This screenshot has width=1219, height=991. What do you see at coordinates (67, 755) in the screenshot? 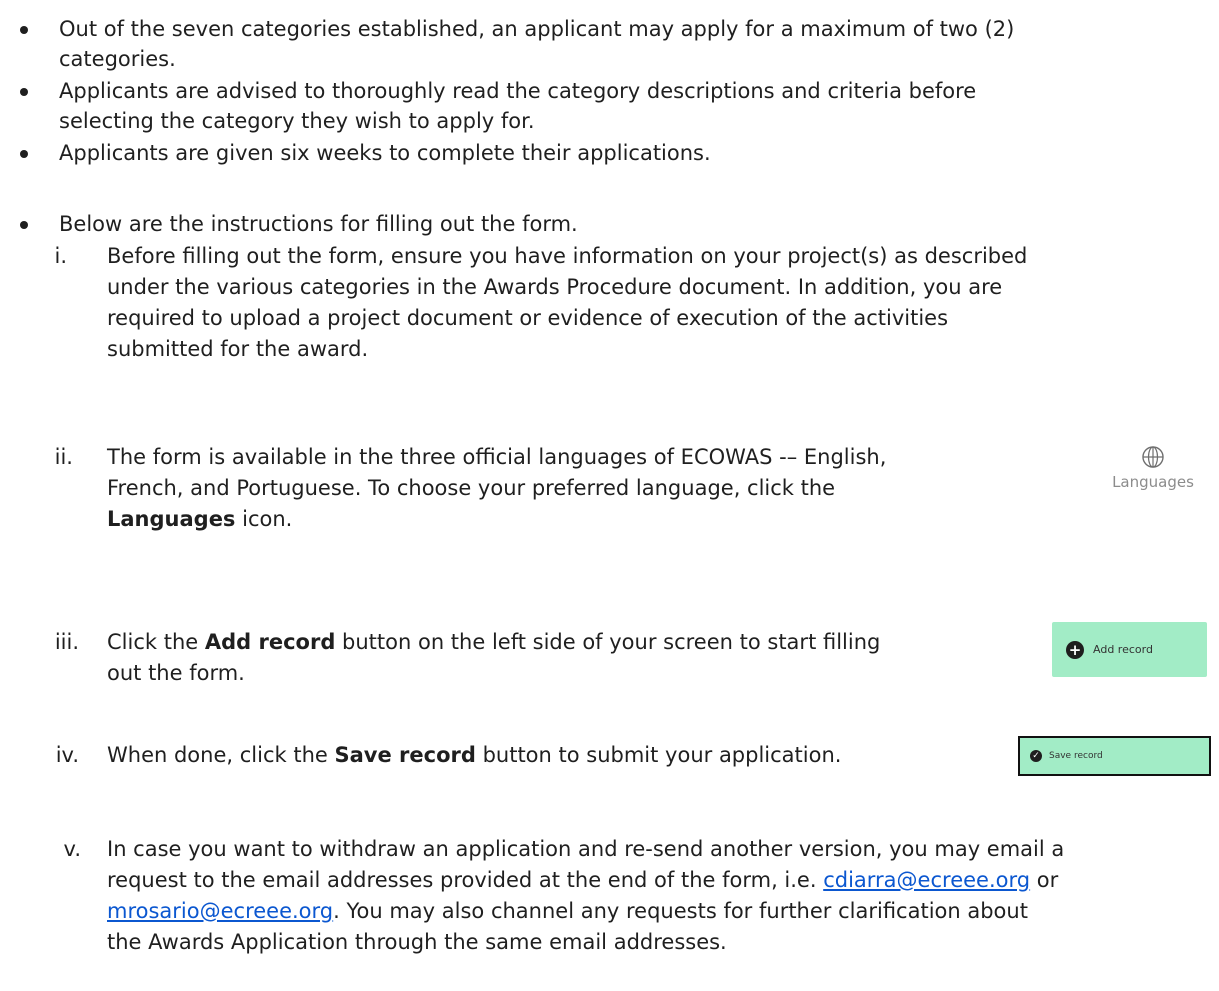
I see `step-number: iv.` at bounding box center [67, 755].